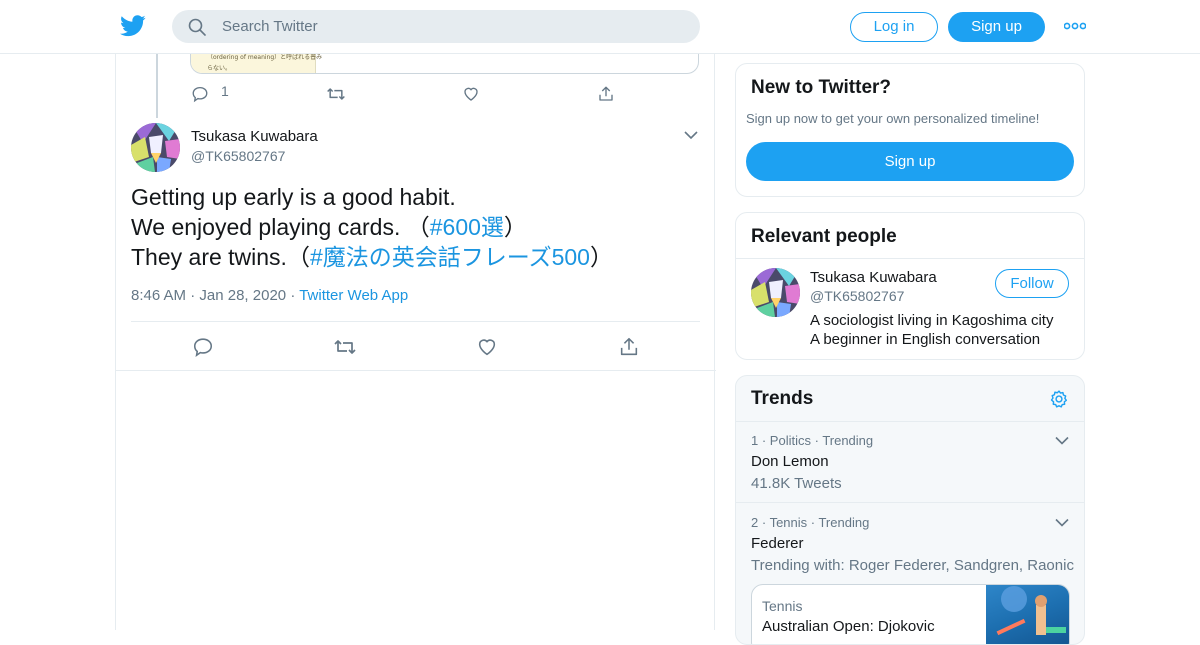 This screenshot has width=1200, height=645. What do you see at coordinates (220, 257) in the screenshot?
I see `tweet-text-segment: They are twins.（` at bounding box center [220, 257].